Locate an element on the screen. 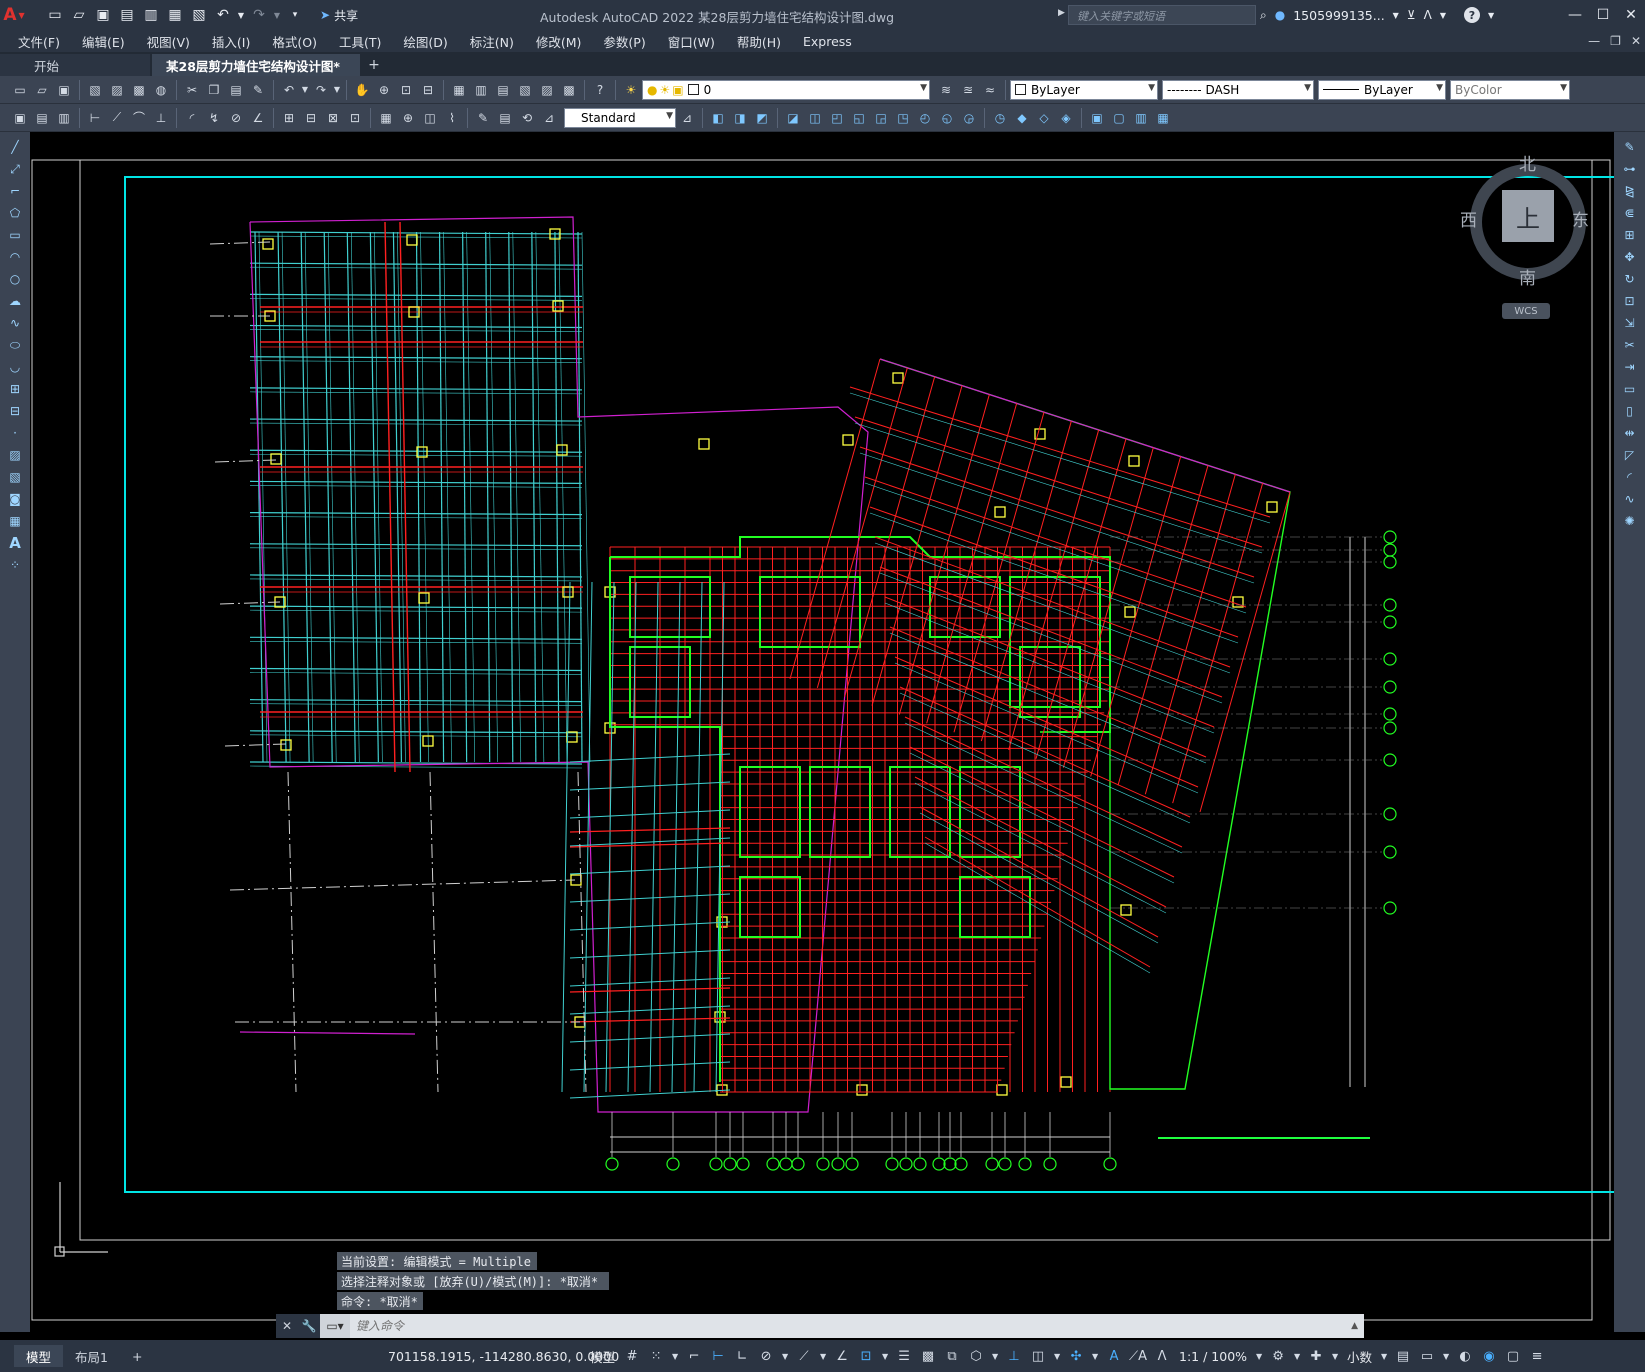  annotation-scale-value: 1:1 / 100% is located at coordinates (1213, 1356).